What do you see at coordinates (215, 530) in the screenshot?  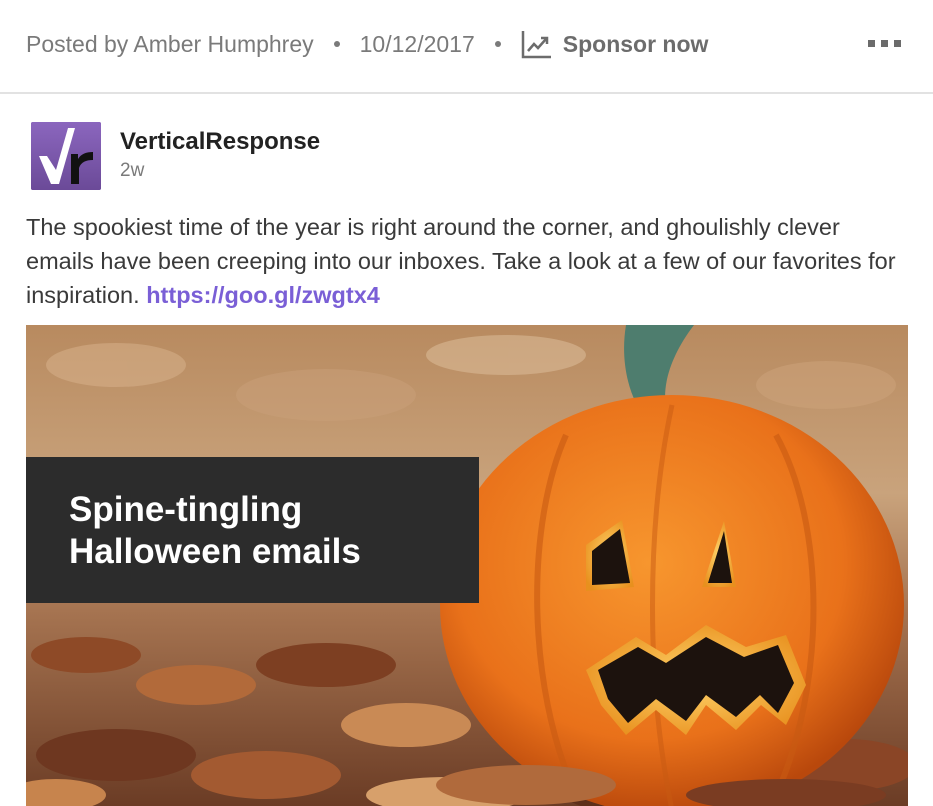 I see `image-caption: Spine-tingling Halloween emails` at bounding box center [215, 530].